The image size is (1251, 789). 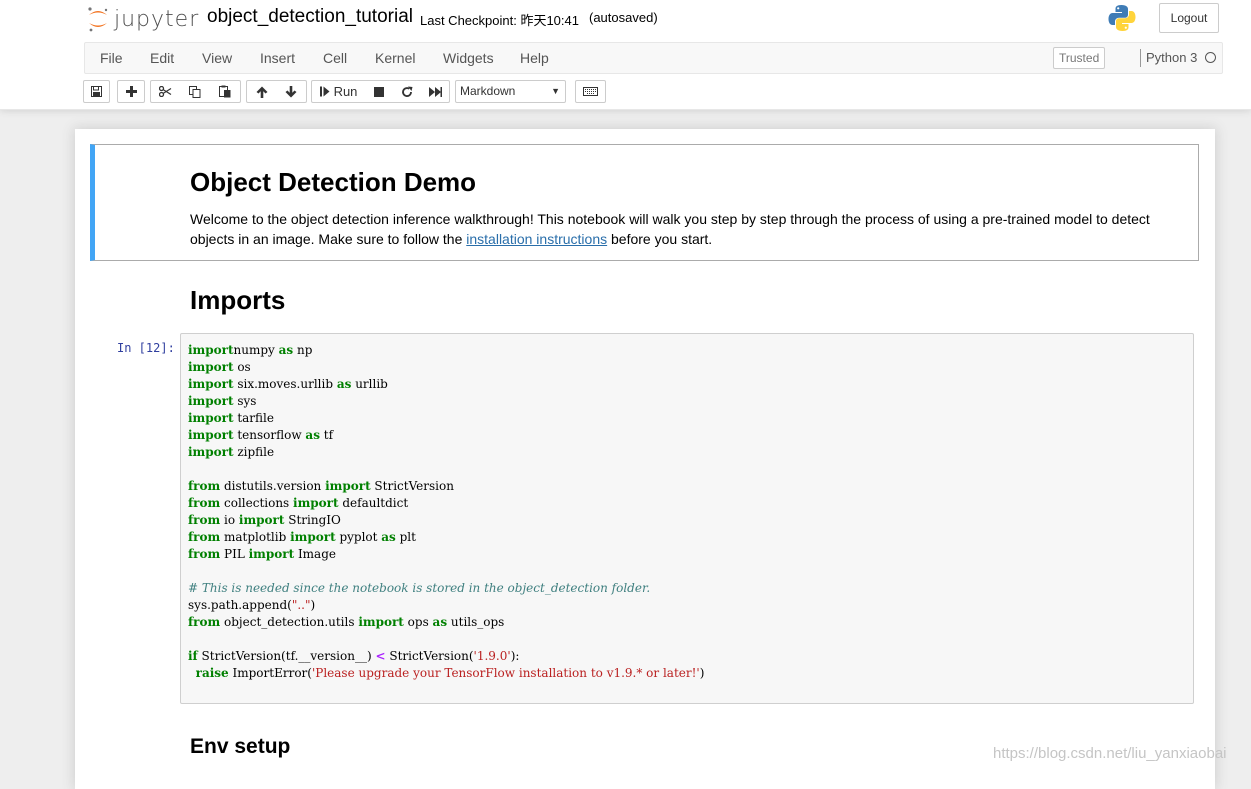 I want to click on code-line: import zipfile, so click(x=446, y=452).